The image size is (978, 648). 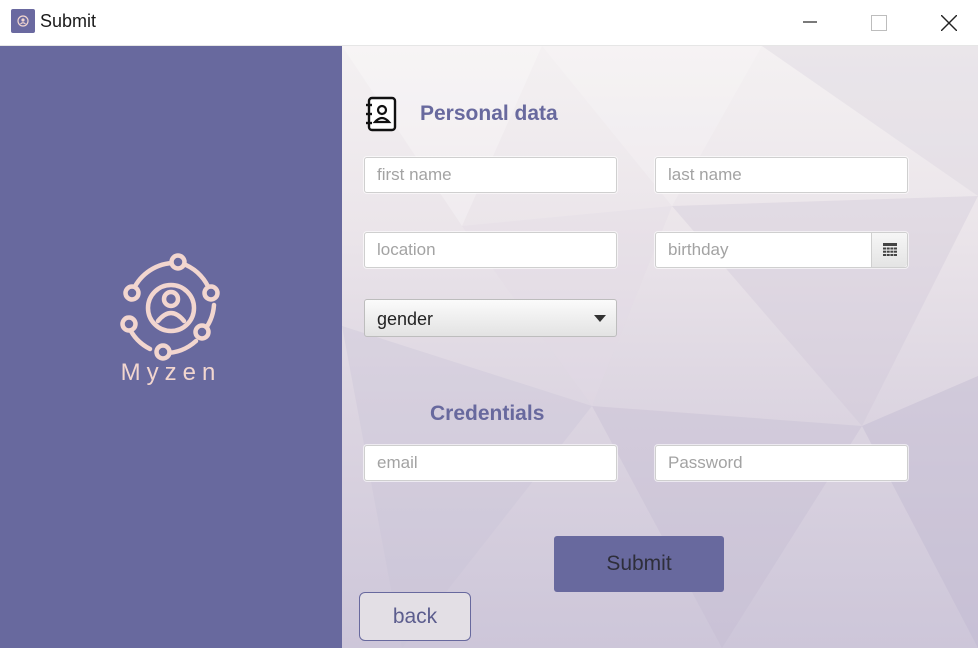 I want to click on password-input, so click(x=781, y=463).